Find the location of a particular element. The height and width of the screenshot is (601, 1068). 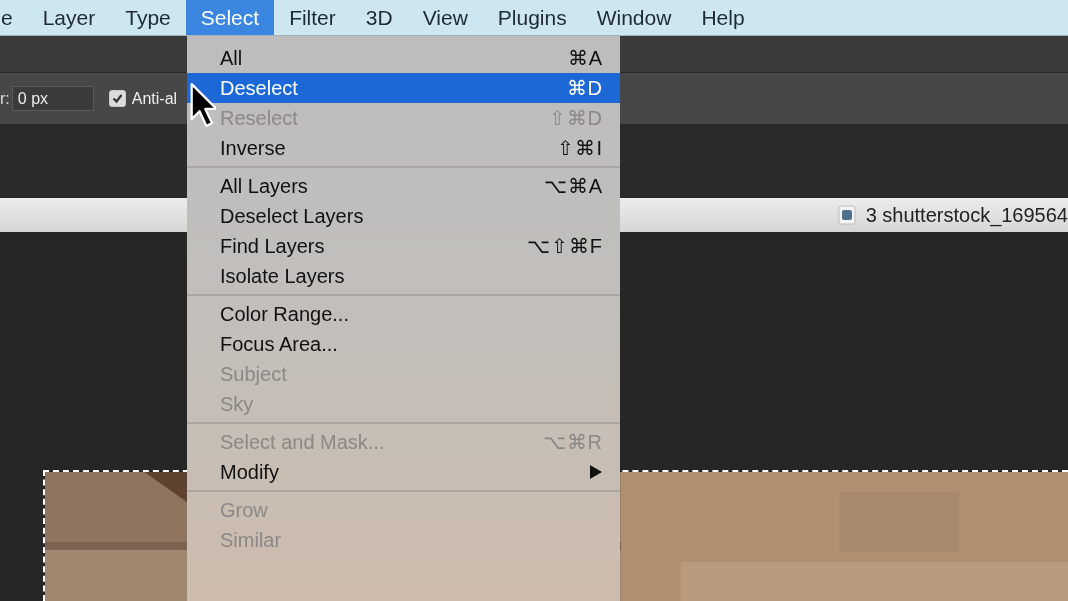

menu-title: Help is located at coordinates (723, 17).